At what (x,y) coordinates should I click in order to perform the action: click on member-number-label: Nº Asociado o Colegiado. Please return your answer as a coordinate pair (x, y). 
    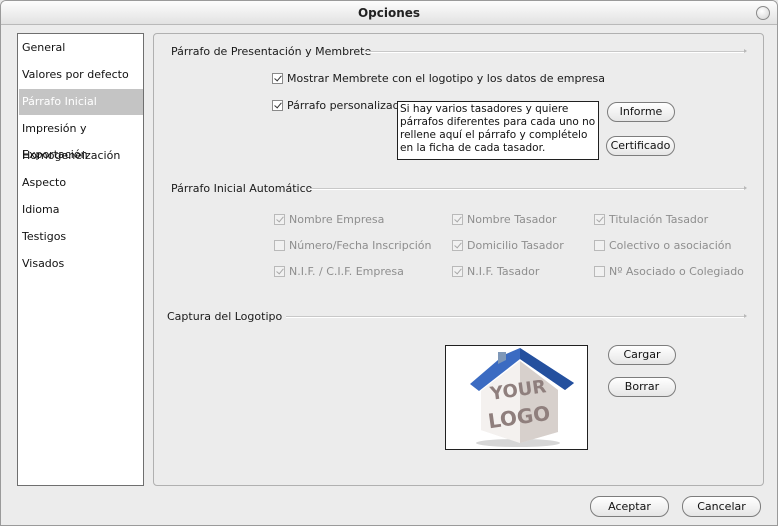
    Looking at the image, I should click on (676, 271).